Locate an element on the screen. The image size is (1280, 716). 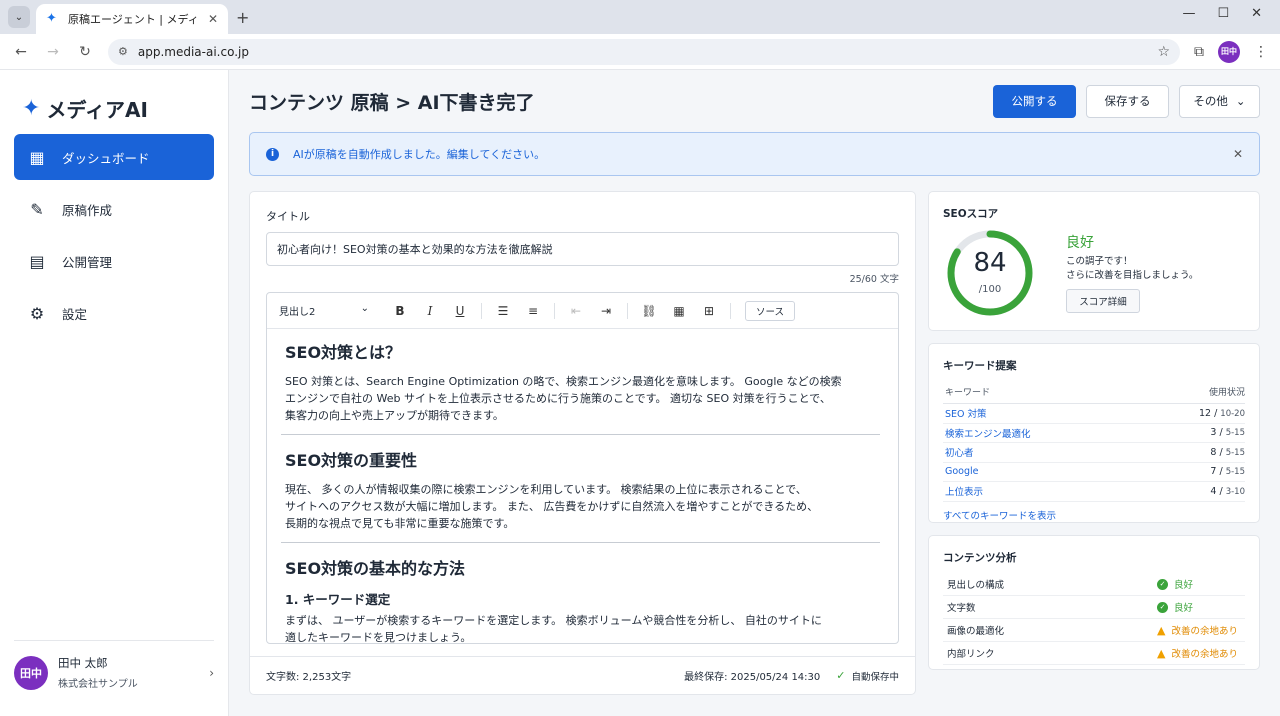
sidebar-item-settings: ⚙ 設定 is located at coordinates (114, 313).